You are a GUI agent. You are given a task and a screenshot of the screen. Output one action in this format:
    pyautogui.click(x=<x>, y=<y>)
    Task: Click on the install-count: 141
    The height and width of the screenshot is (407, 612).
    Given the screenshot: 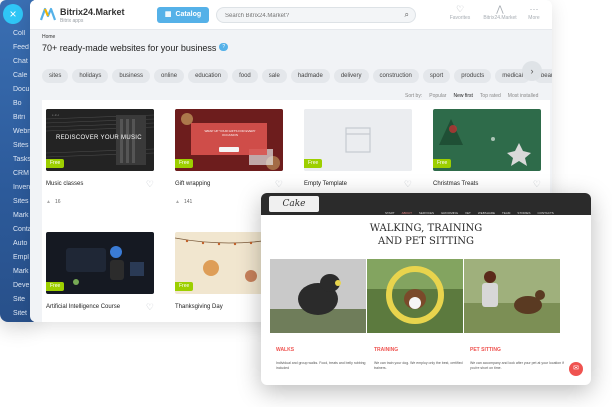 What is the action you would take?
    pyautogui.click(x=188, y=202)
    